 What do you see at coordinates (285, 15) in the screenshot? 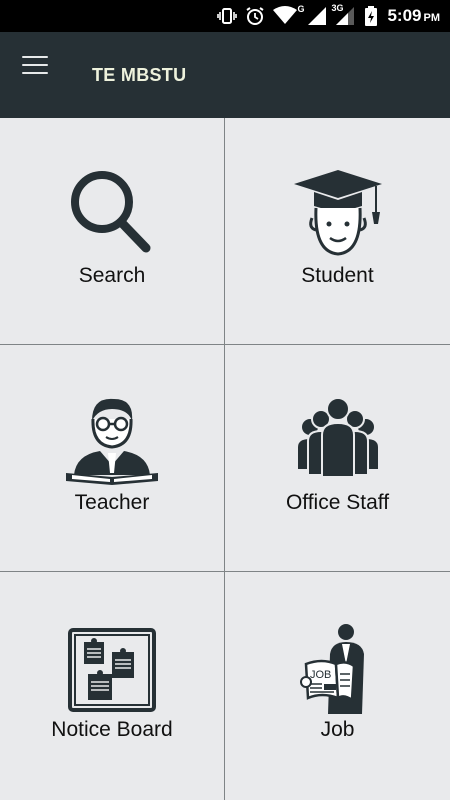
I see `wifi-icon` at bounding box center [285, 15].